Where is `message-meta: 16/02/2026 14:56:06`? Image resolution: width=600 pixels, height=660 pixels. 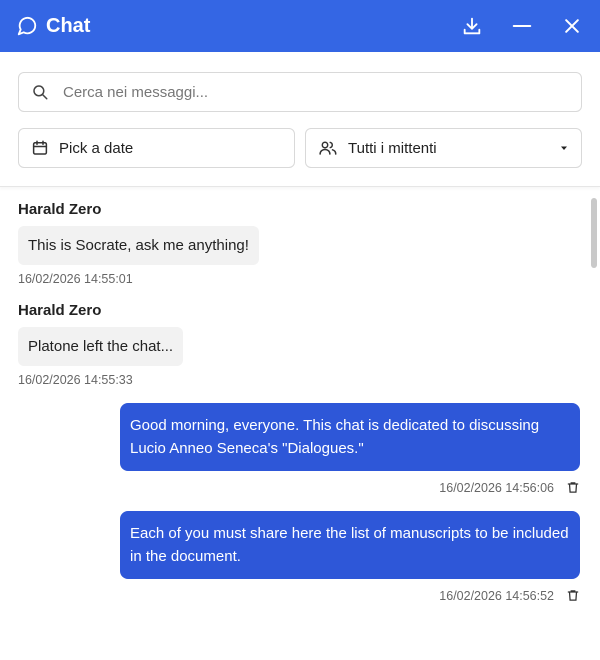 message-meta: 16/02/2026 14:56:06 is located at coordinates (509, 487).